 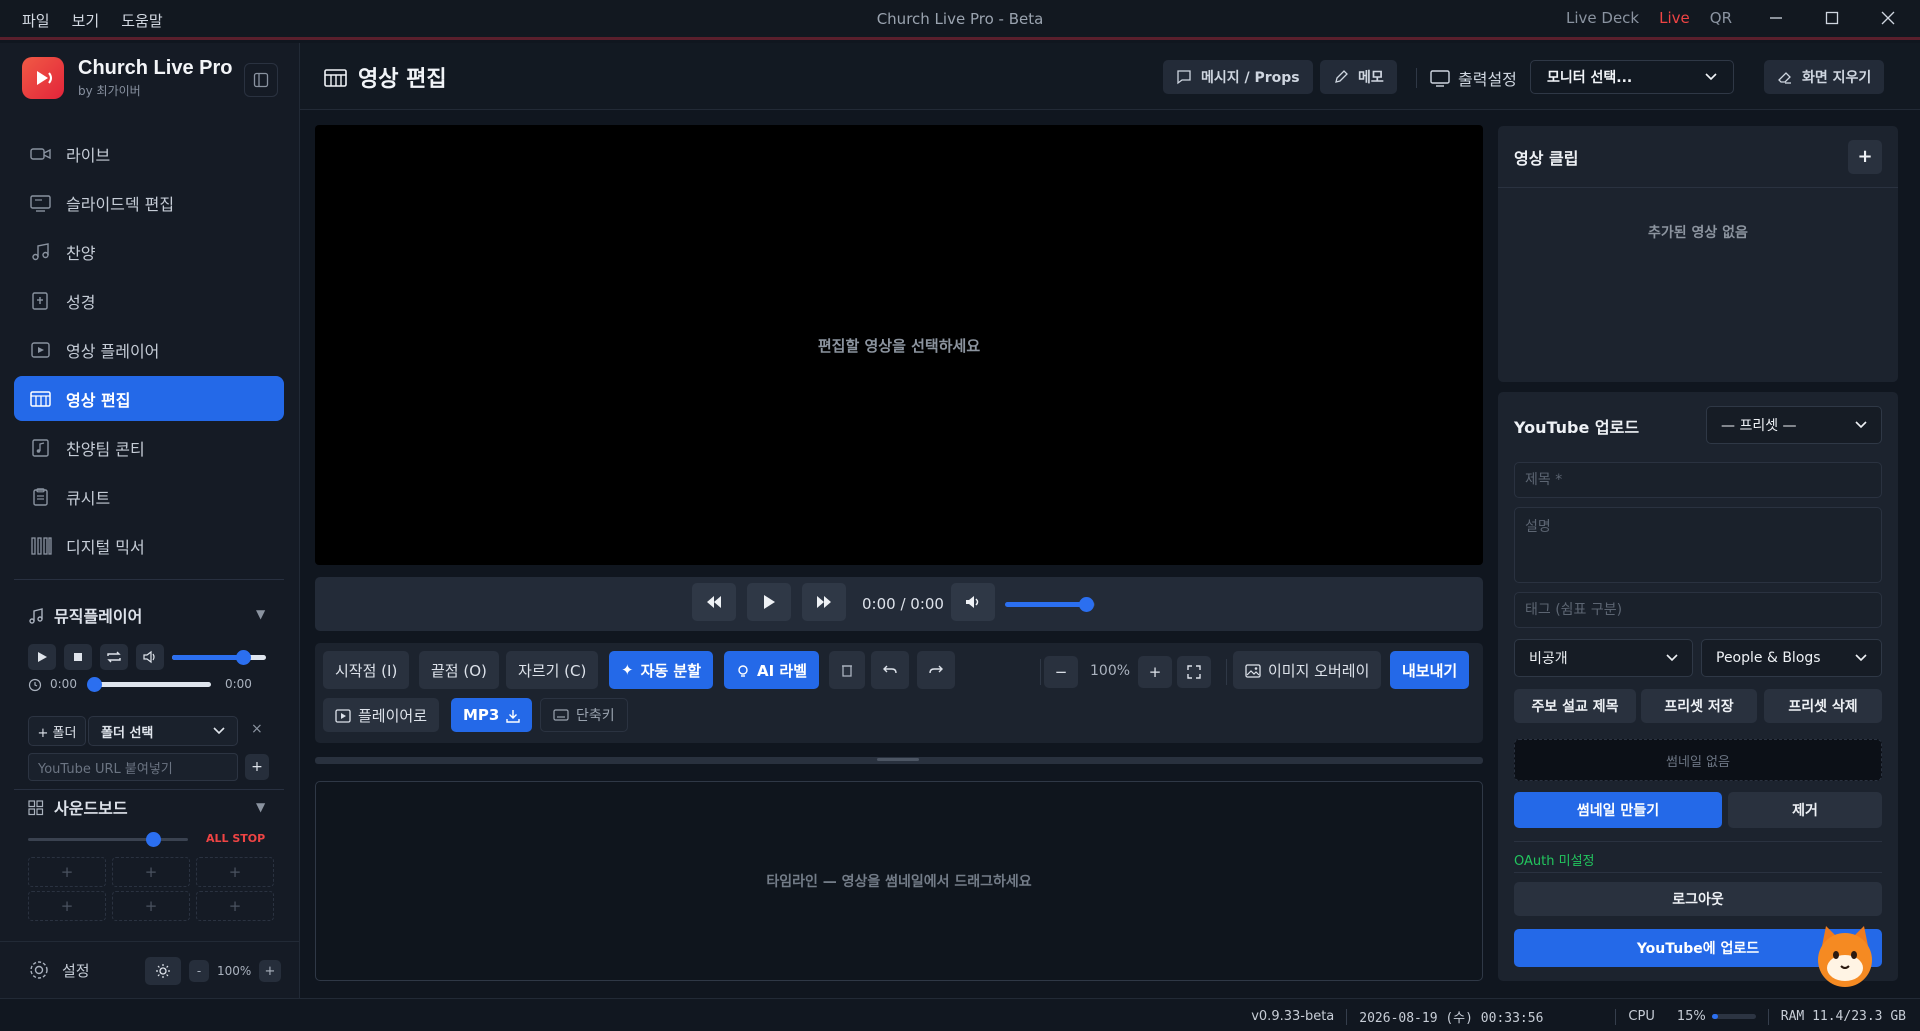 I want to click on add-folder-button: + 폴더, so click(x=57, y=731).